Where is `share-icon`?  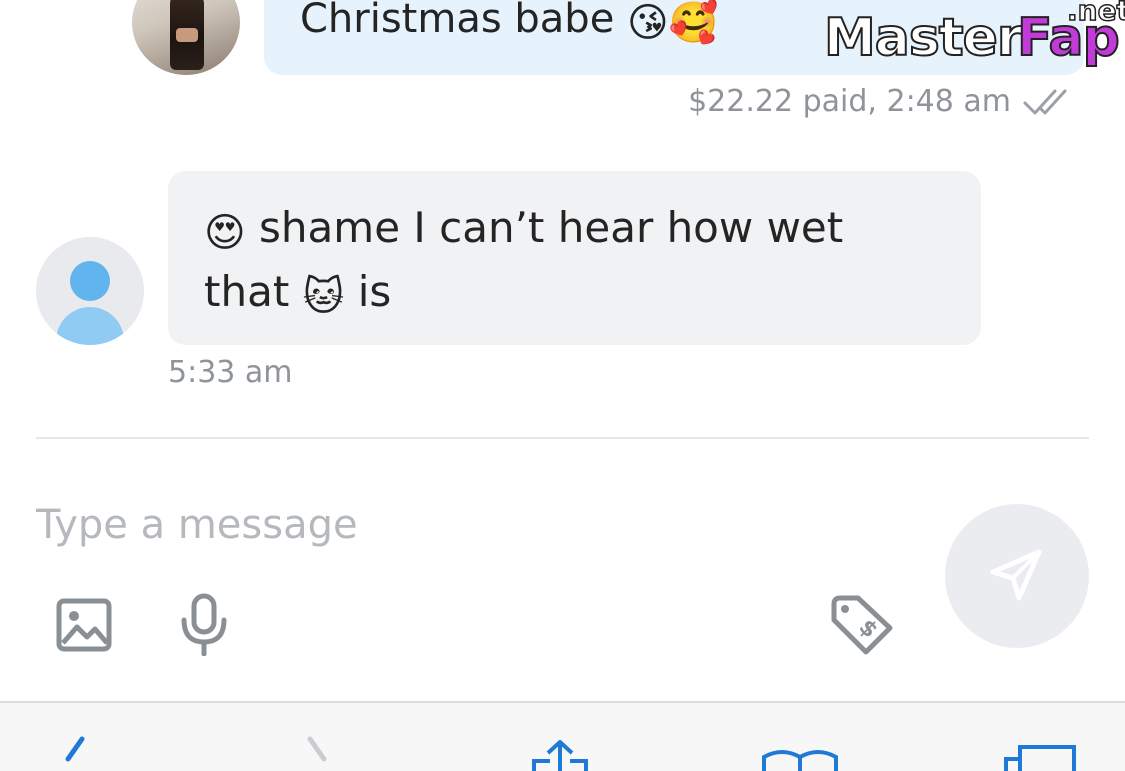
share-icon is located at coordinates (560, 755).